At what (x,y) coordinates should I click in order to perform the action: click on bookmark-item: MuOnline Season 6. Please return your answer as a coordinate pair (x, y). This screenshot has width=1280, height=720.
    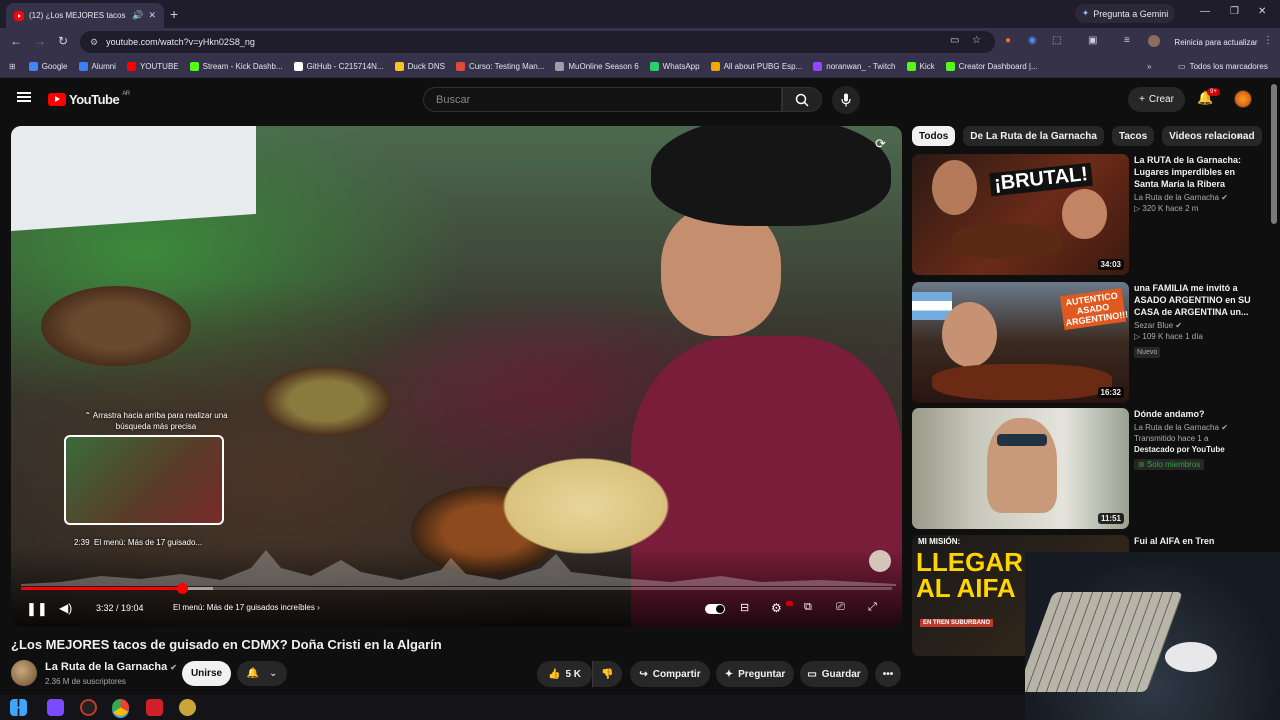
    Looking at the image, I should click on (597, 66).